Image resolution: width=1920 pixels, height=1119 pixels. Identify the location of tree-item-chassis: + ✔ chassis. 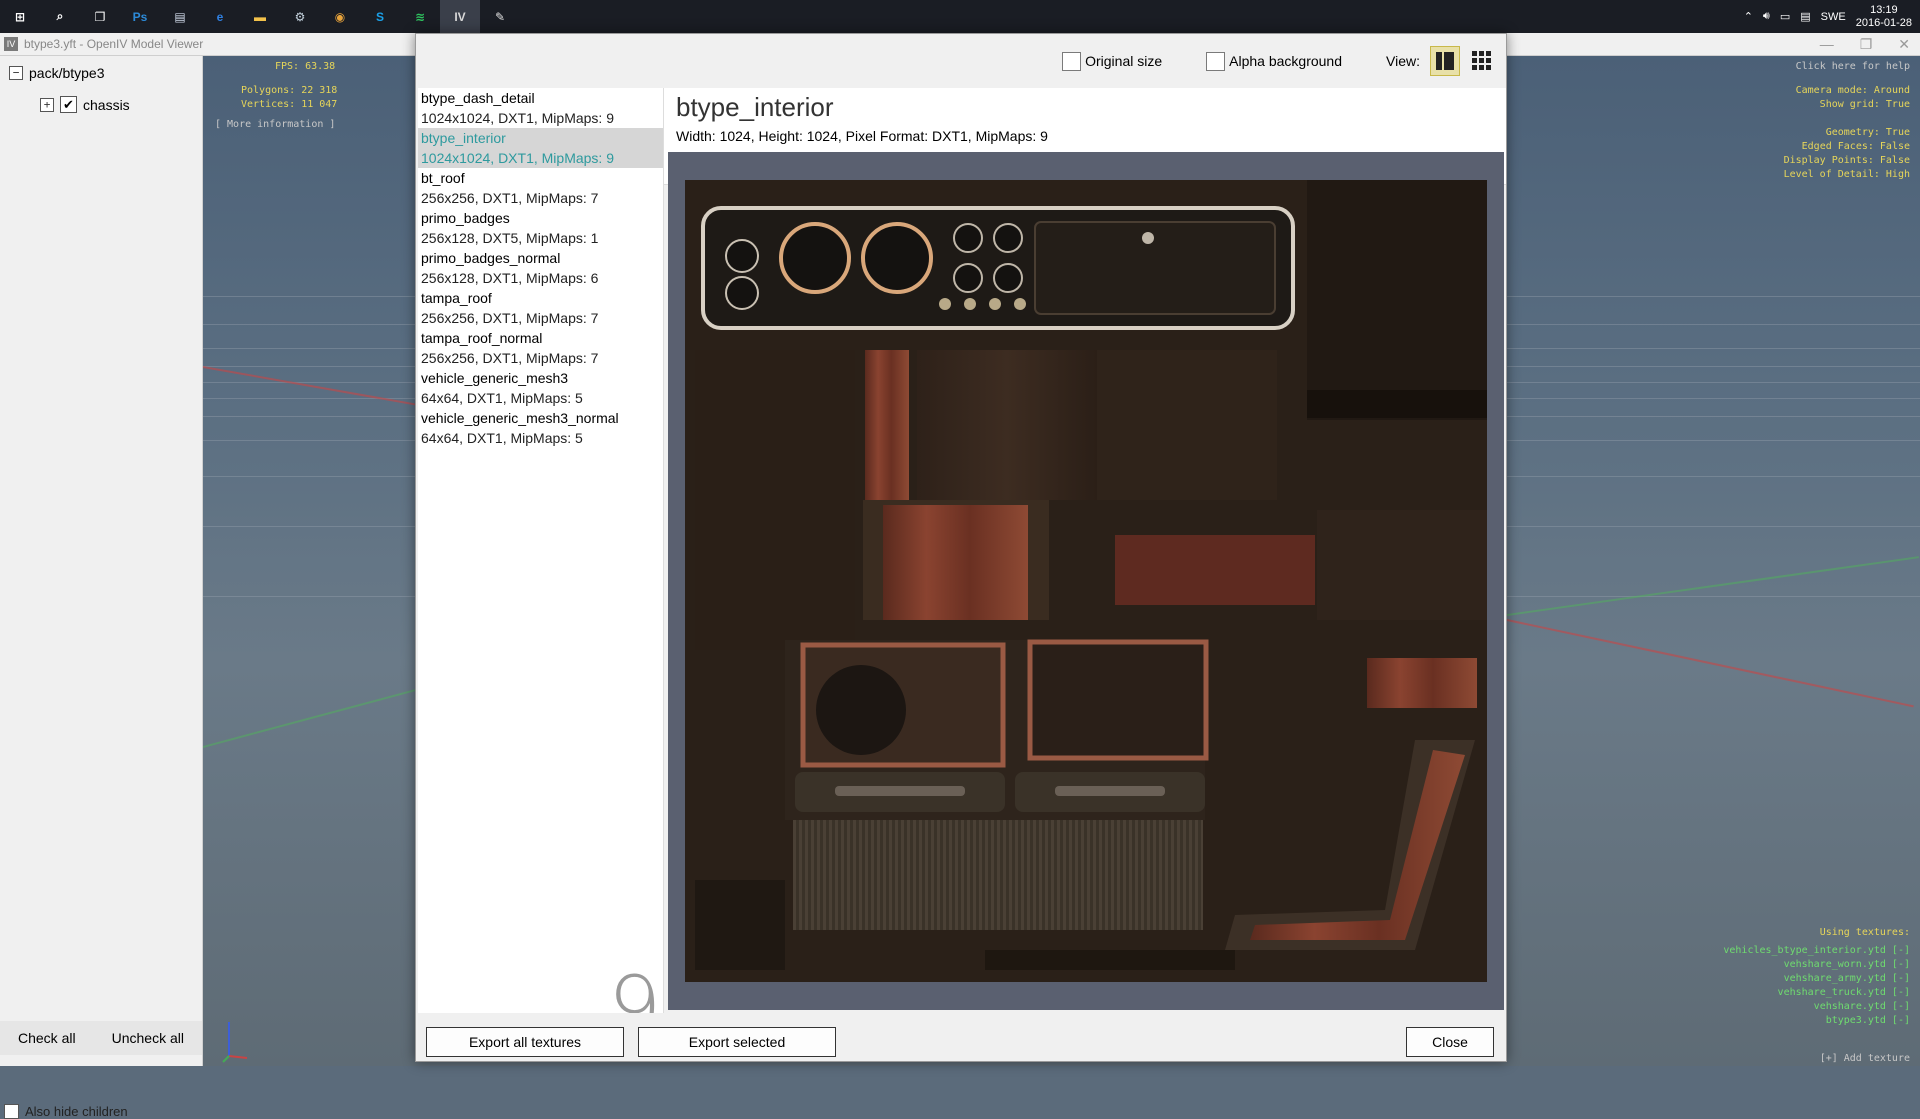
(85, 104).